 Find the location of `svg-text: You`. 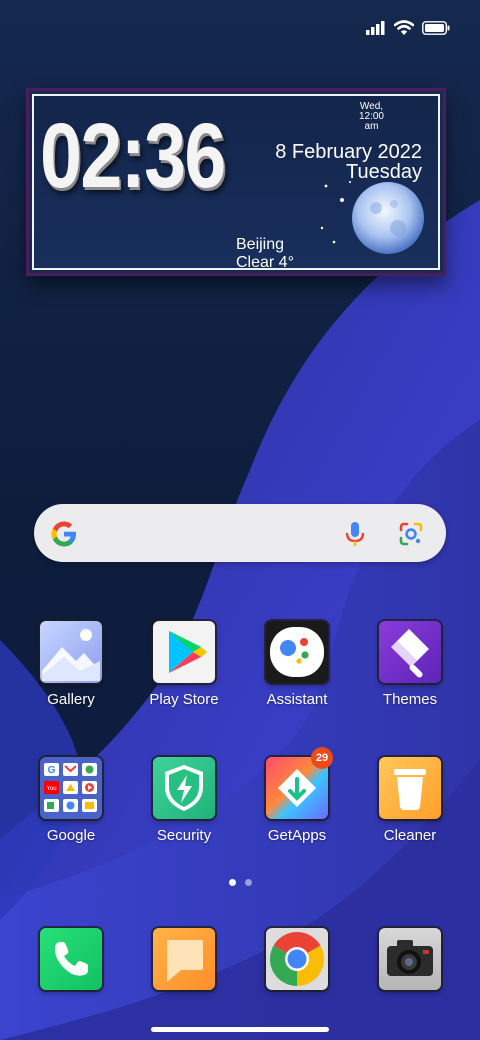

svg-text: You is located at coordinates (51, 789).